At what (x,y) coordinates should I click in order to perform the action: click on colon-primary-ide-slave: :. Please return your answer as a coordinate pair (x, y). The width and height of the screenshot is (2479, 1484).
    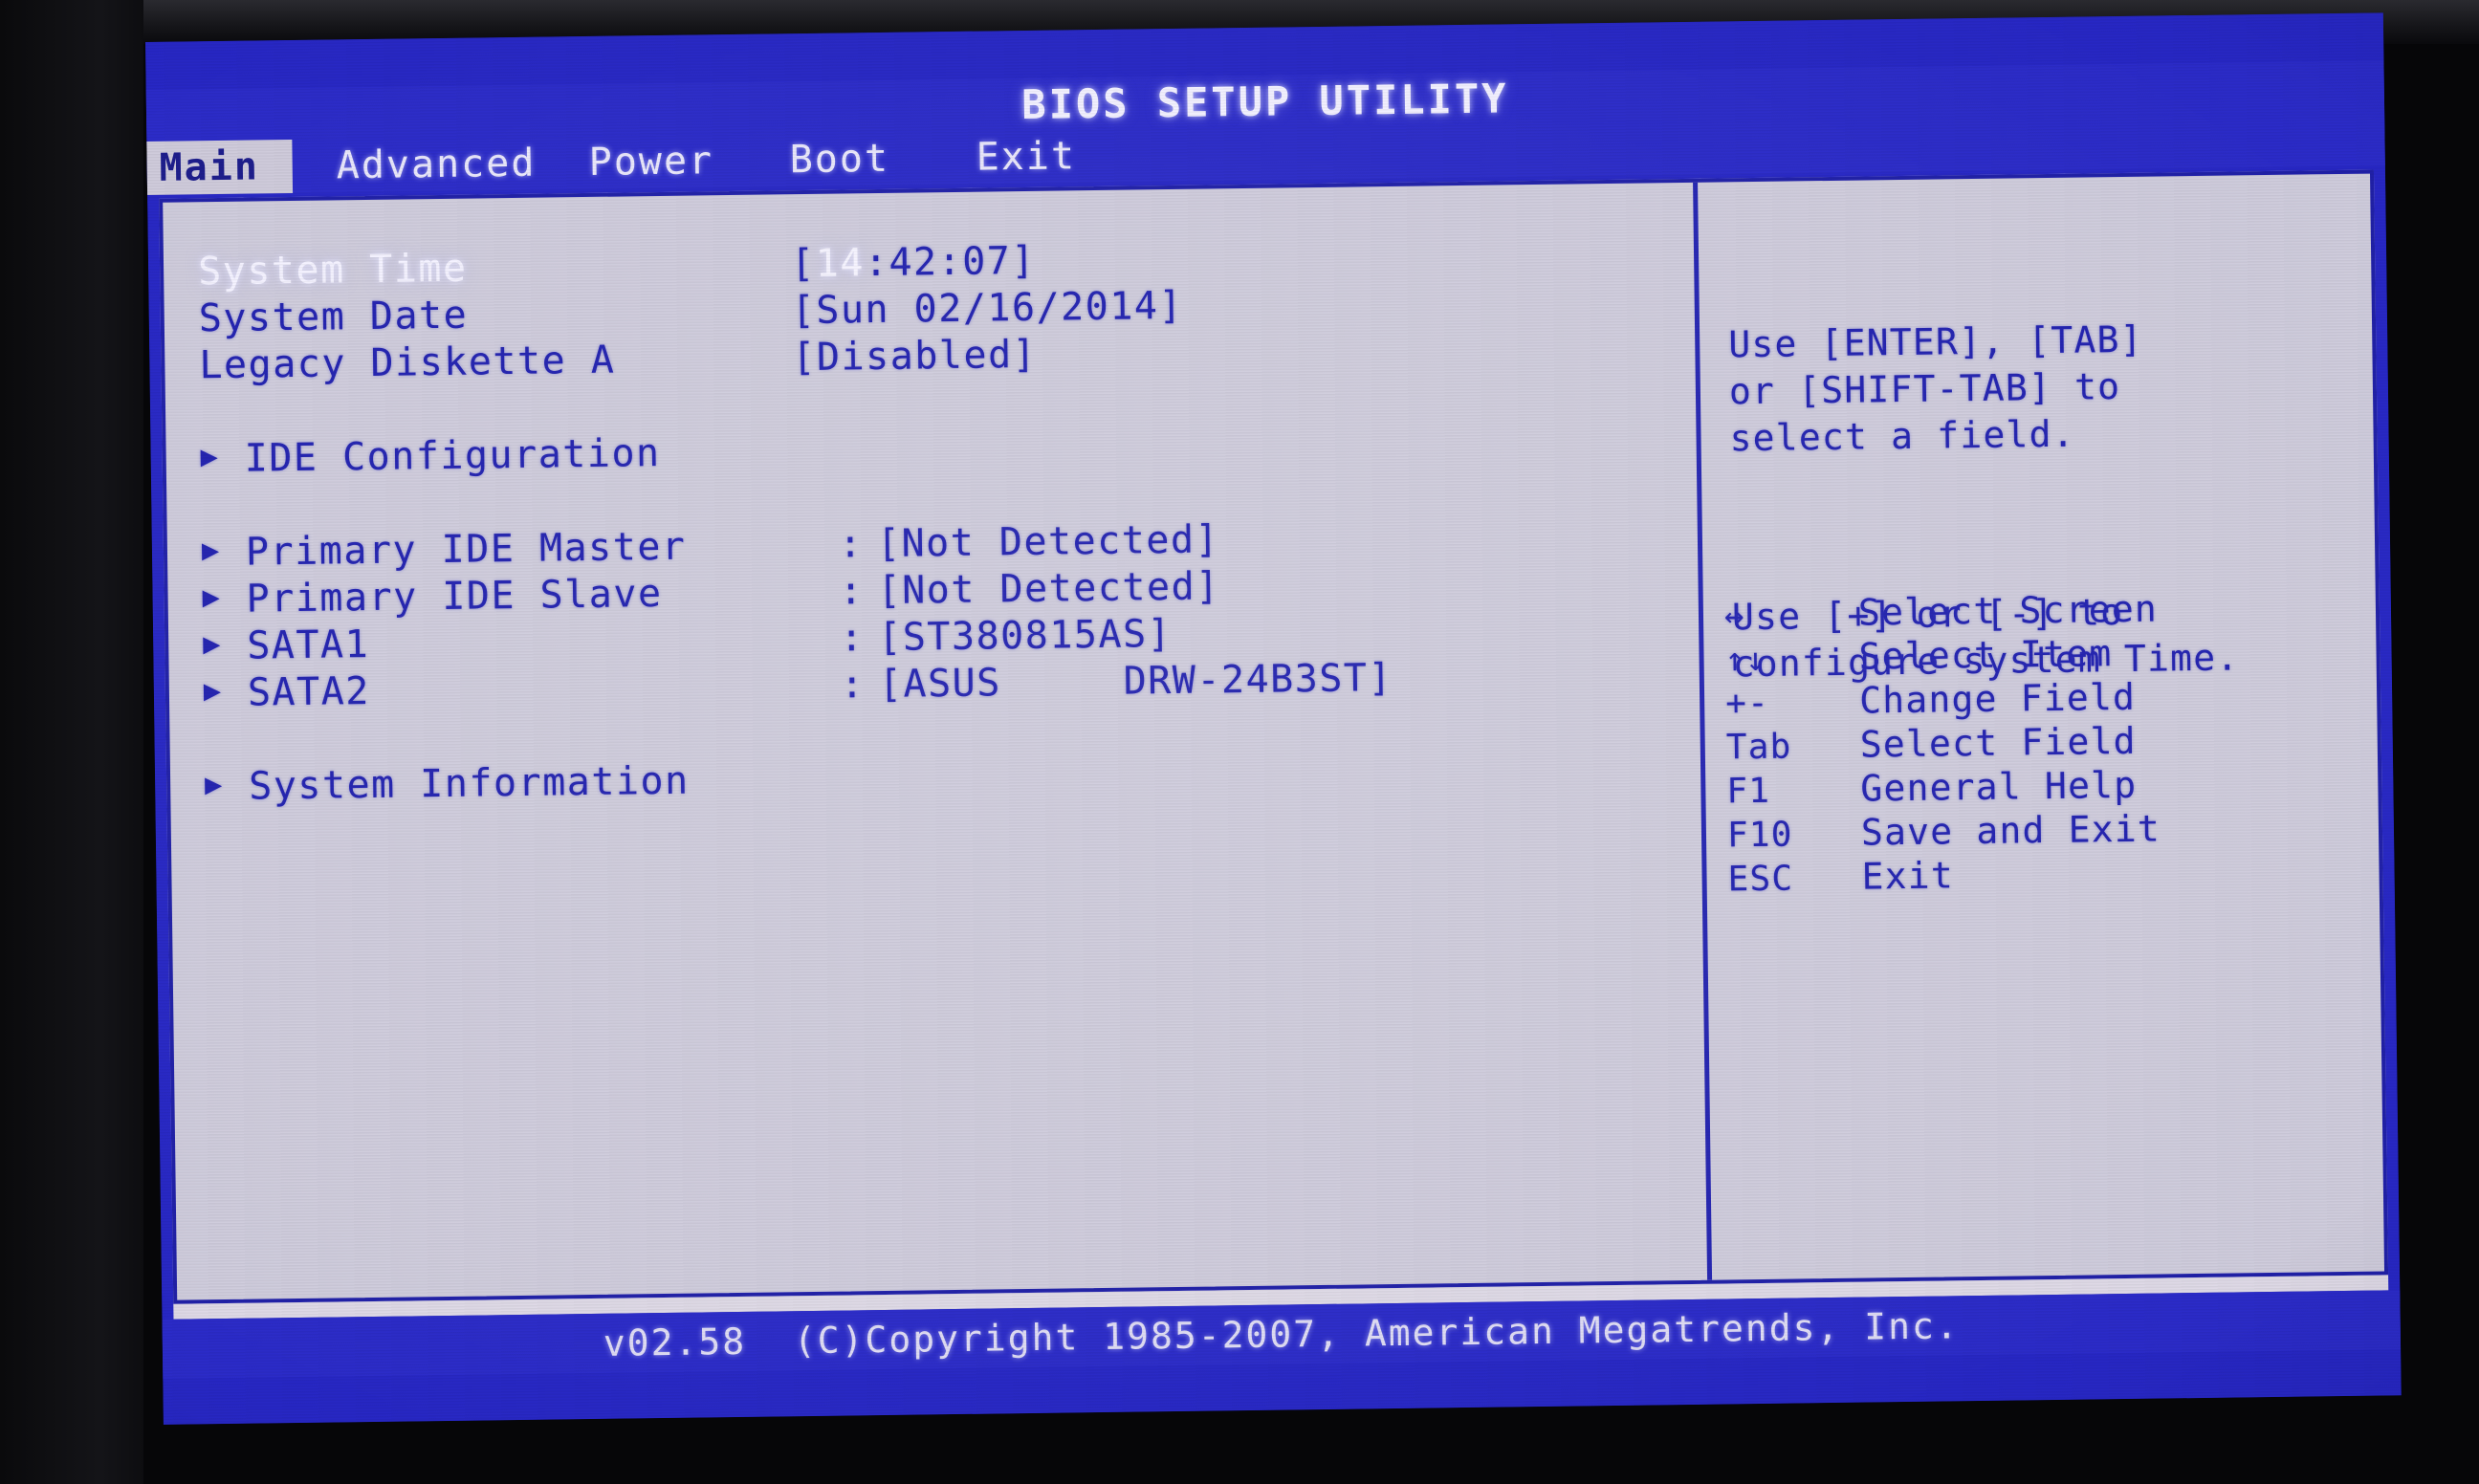
    Looking at the image, I should click on (852, 591).